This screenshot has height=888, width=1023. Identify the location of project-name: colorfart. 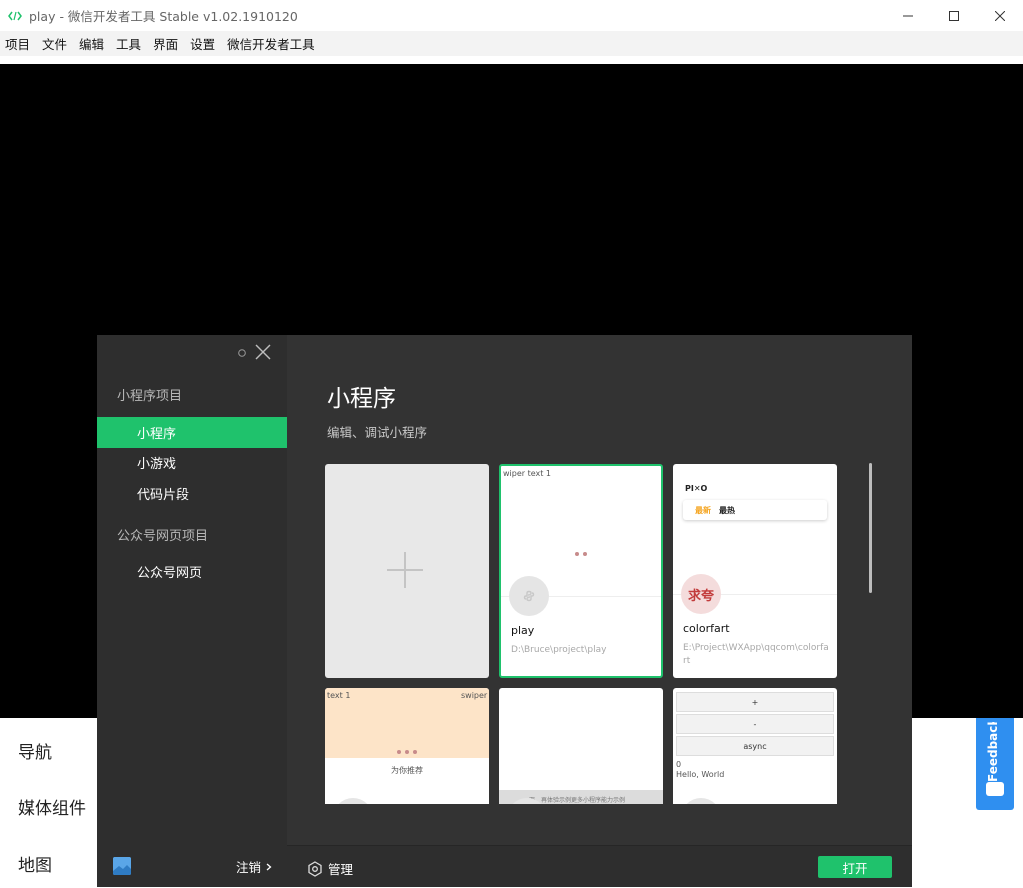
(706, 628).